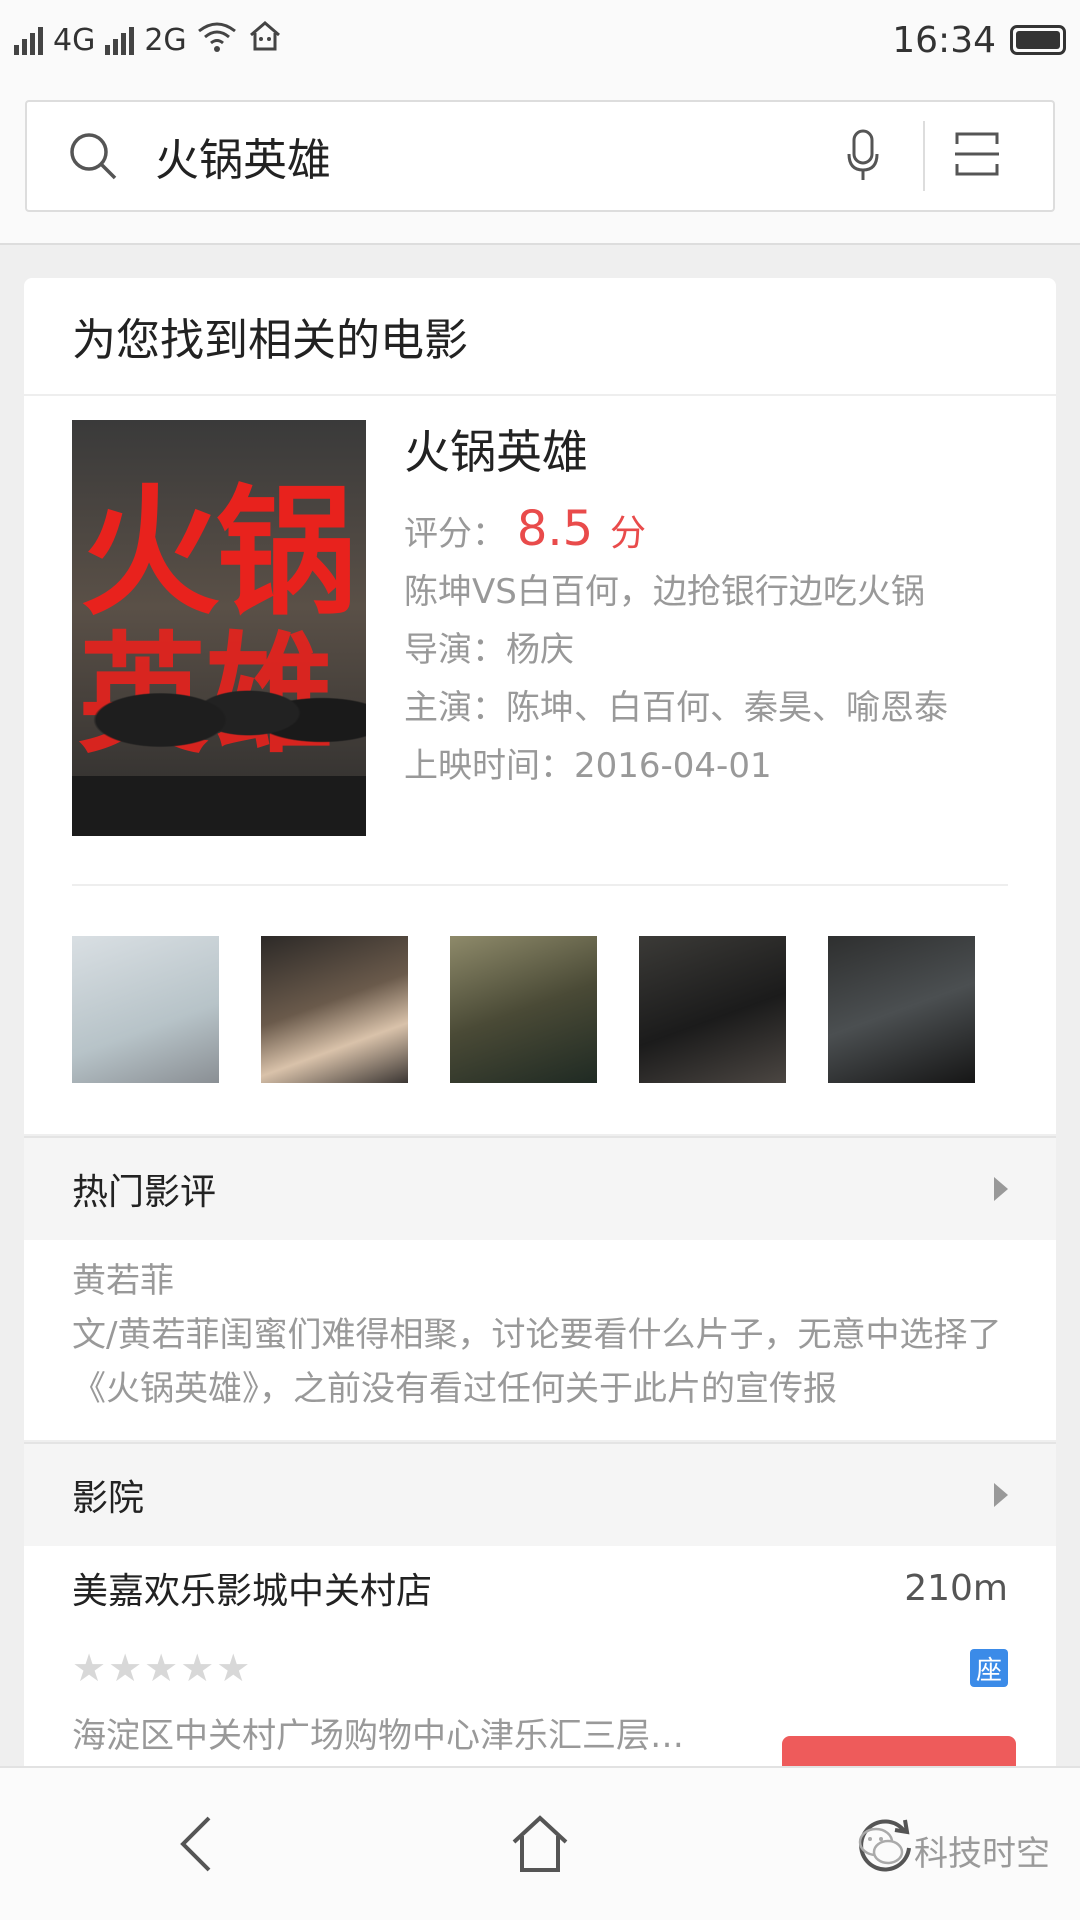  What do you see at coordinates (195, 1844) in the screenshot?
I see `back-icon` at bounding box center [195, 1844].